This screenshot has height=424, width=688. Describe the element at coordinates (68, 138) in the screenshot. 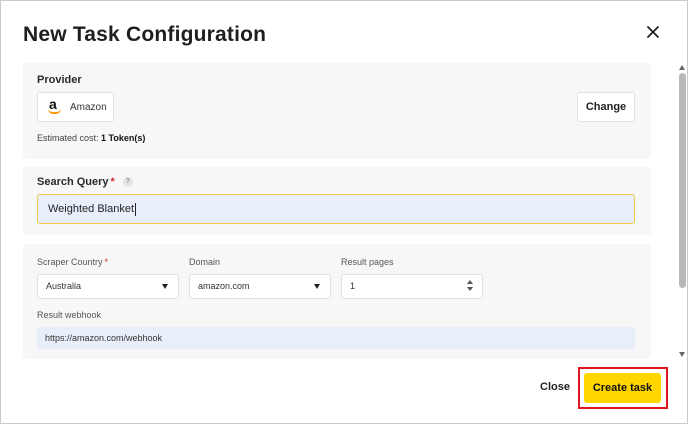

I see `estimated-cost-label: Estimated cost:` at that location.